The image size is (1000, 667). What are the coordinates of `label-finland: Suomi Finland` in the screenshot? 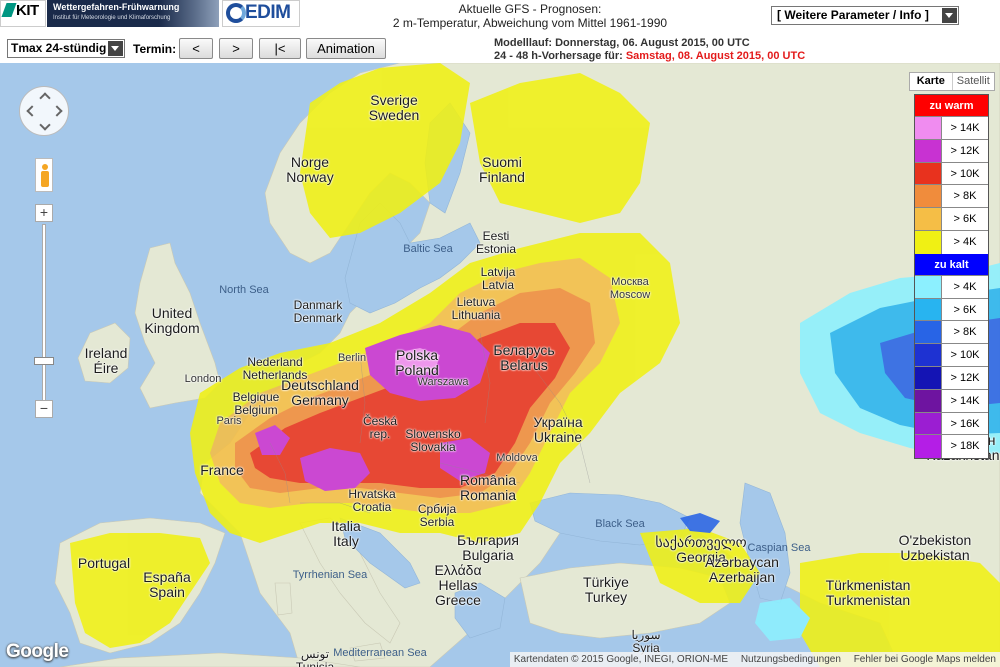 It's located at (502, 169).